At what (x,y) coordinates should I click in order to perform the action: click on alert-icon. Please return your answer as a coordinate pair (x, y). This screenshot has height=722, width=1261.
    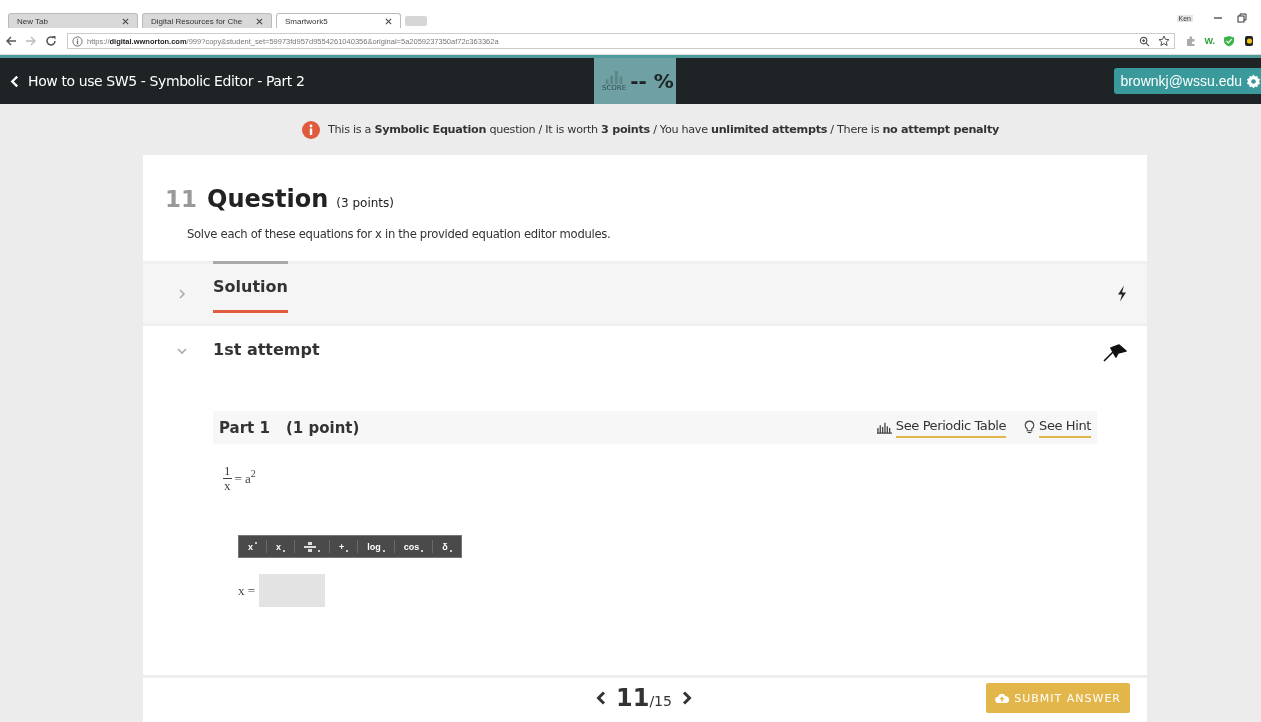
    Looking at the image, I should click on (311, 129).